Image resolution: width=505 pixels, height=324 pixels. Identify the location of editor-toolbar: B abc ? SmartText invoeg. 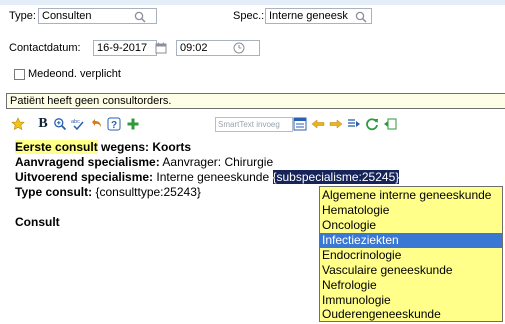
(218, 125).